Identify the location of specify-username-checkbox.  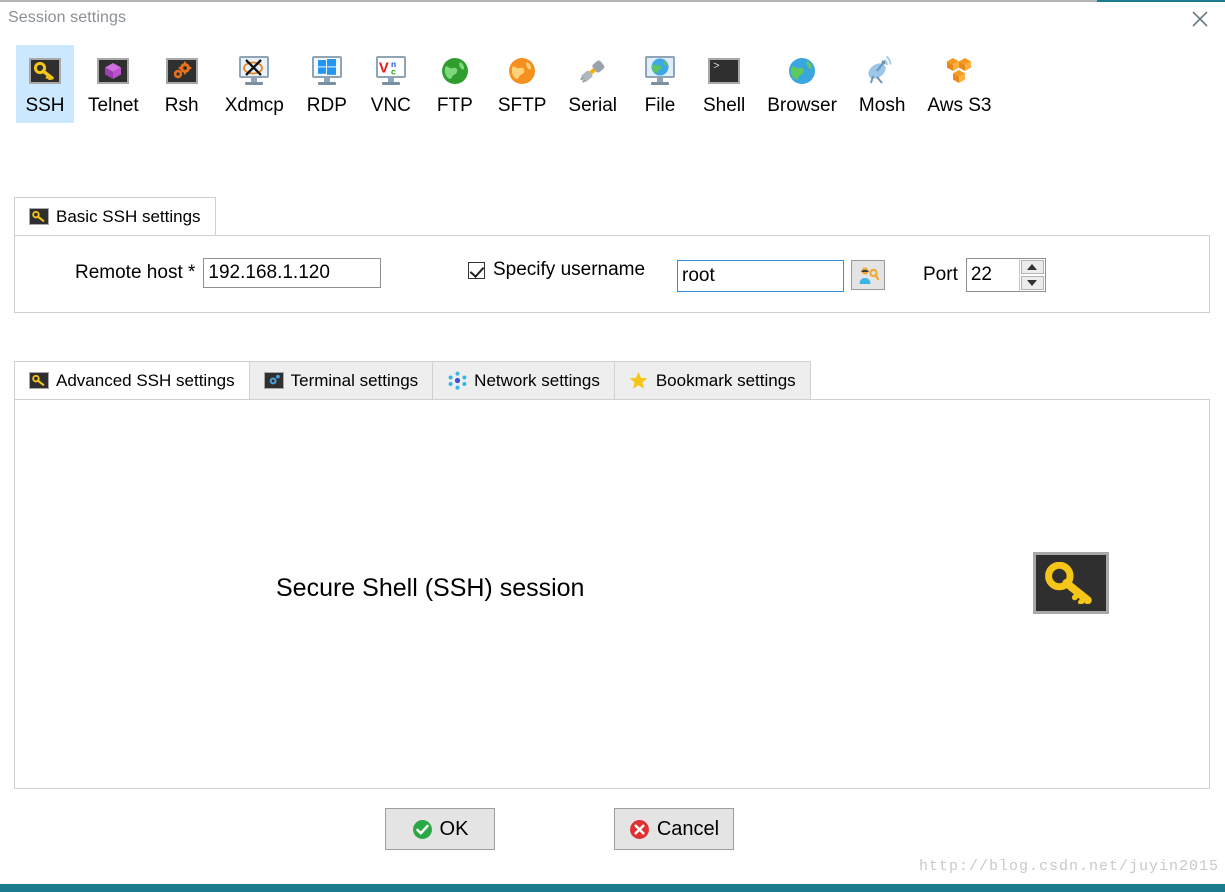
(476, 270).